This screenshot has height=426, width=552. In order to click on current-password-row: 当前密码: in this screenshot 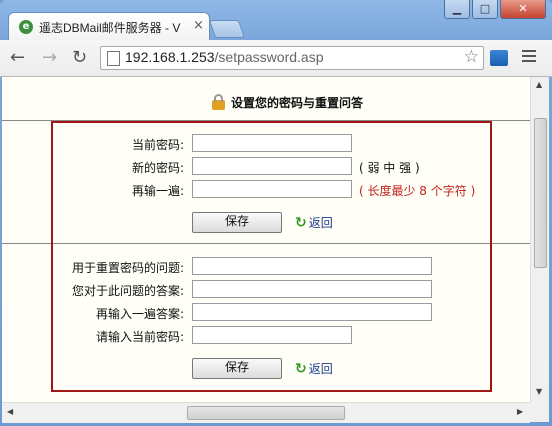, I will do `click(266, 144)`.